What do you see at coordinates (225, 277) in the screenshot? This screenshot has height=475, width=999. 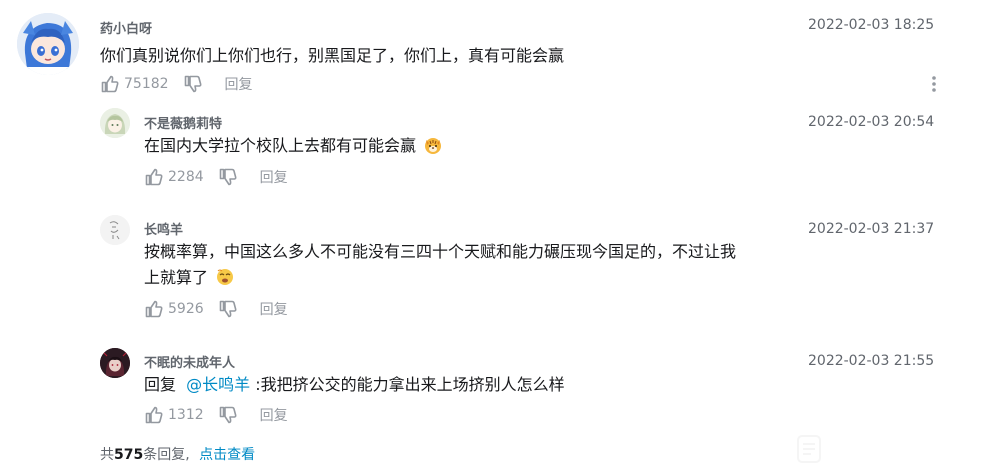 I see `dizzy-emoji-icon` at bounding box center [225, 277].